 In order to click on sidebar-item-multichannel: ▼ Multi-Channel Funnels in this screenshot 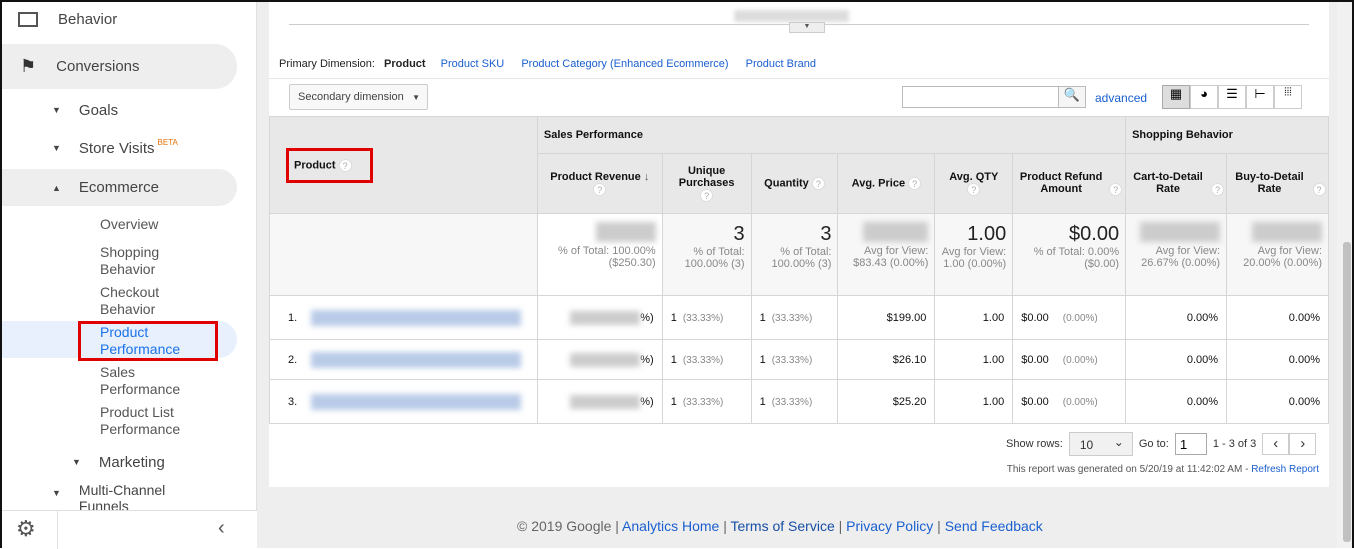, I will do `click(120, 496)`.